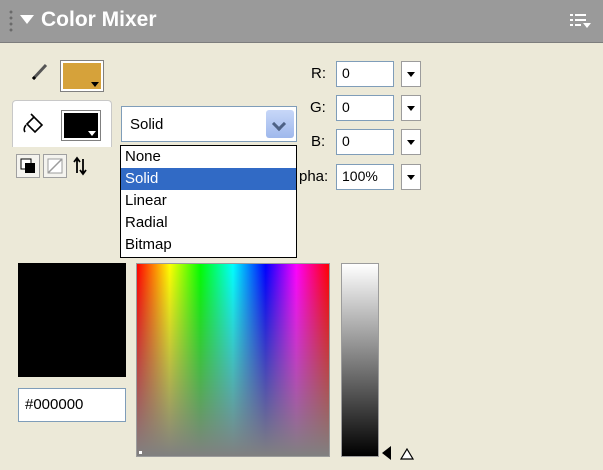 This screenshot has height=470, width=603. I want to click on no-color-icon, so click(55, 166).